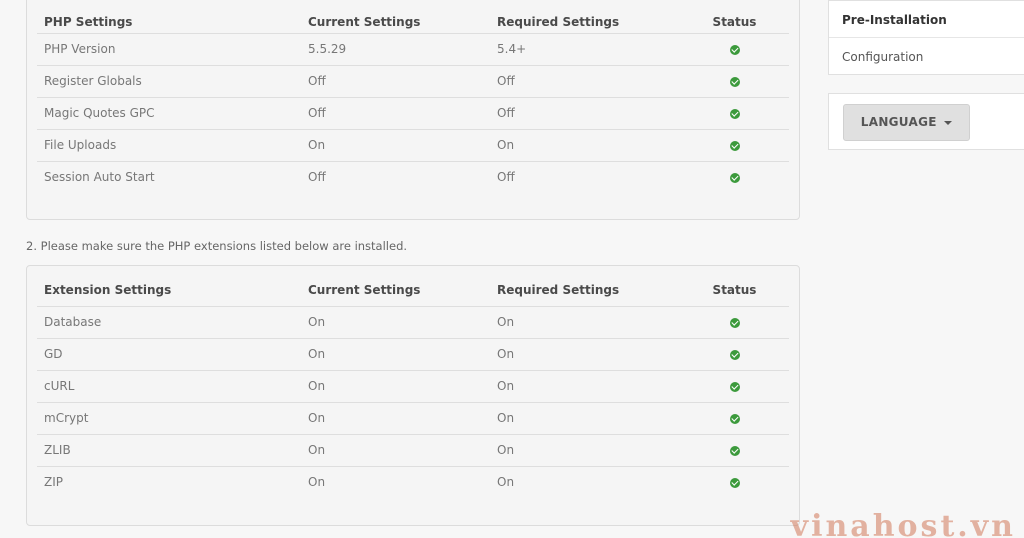 This screenshot has height=538, width=1024. I want to click on step-pre-installation: Pre-Installation, so click(926, 19).